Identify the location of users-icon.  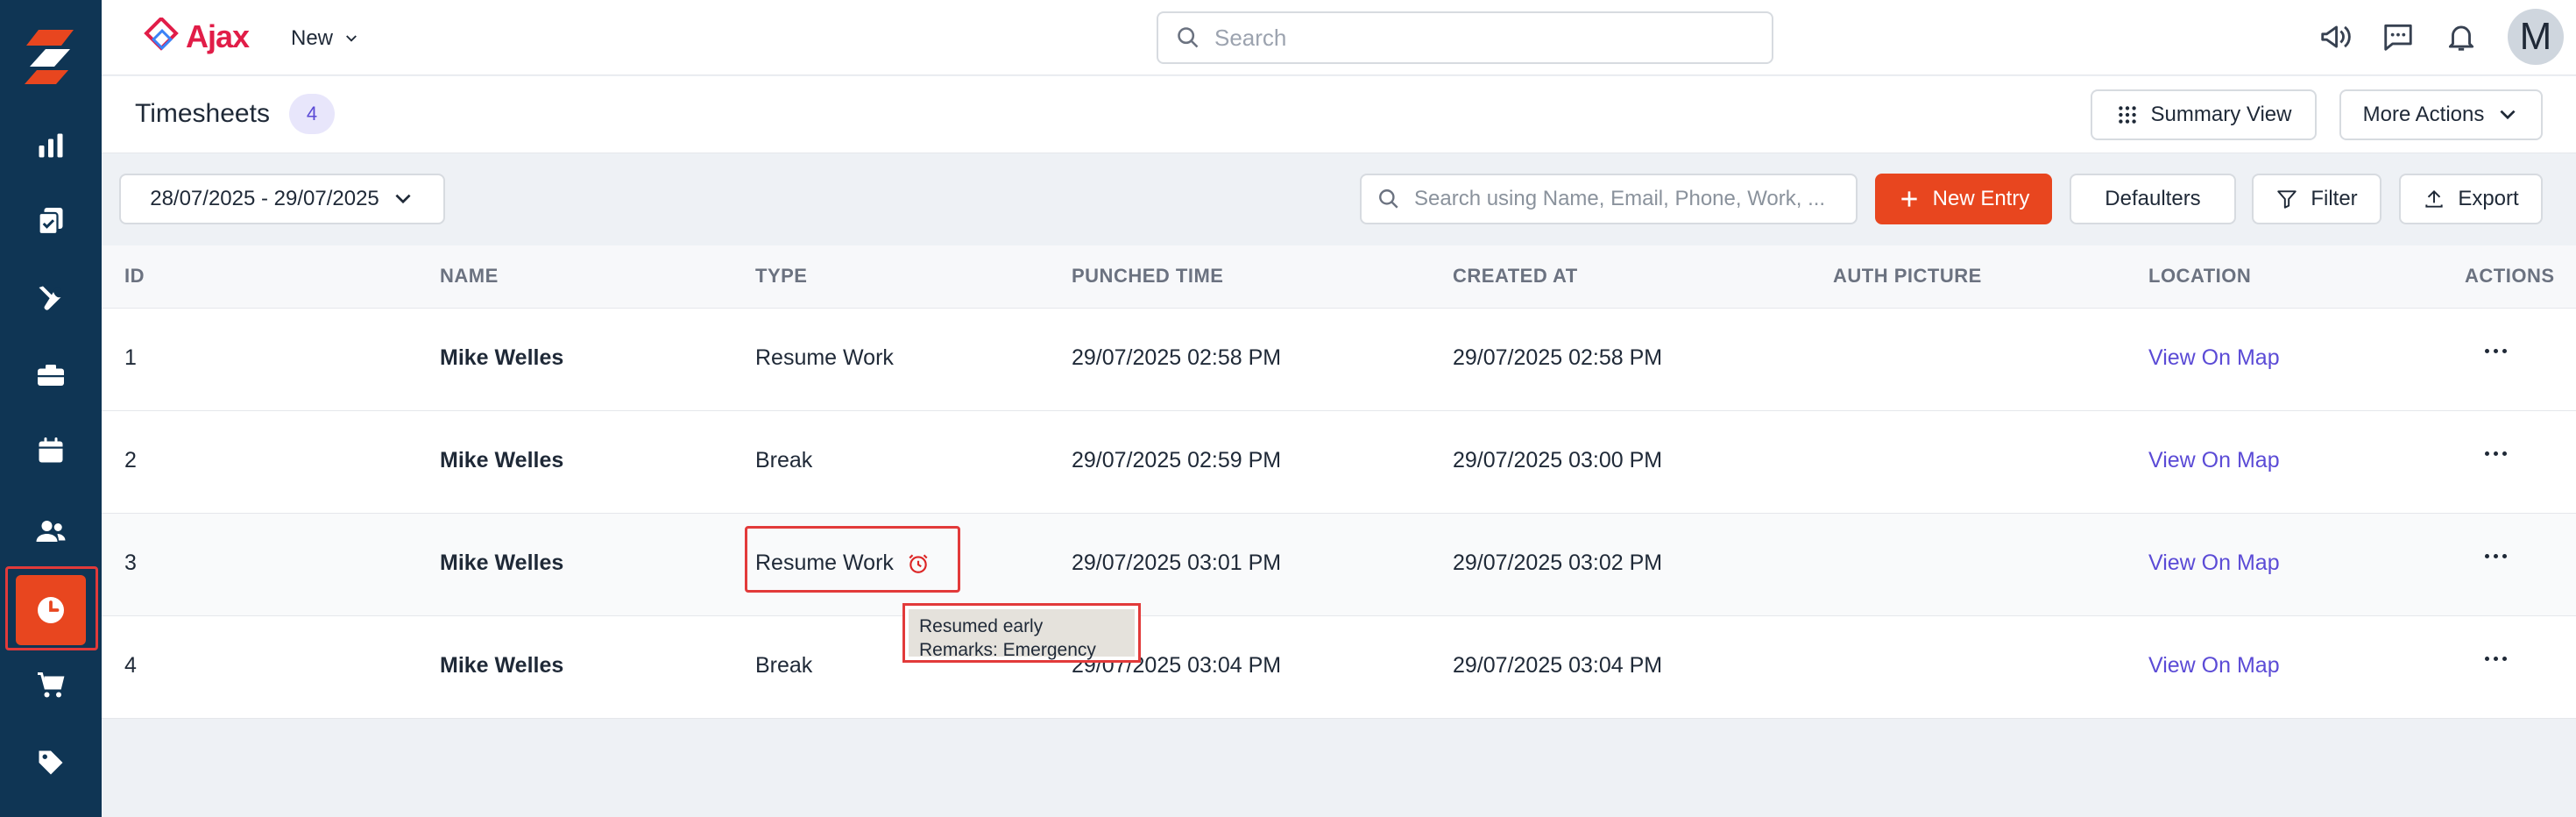
(51, 532).